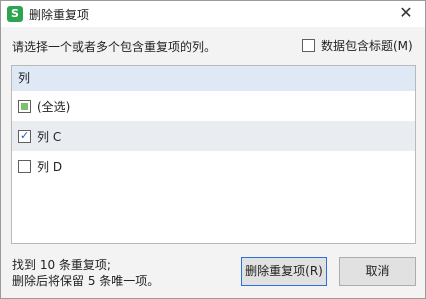  Describe the element at coordinates (86, 281) in the screenshot. I see `status-line-keep: 删除后将保留 5 条唯一项。` at that location.